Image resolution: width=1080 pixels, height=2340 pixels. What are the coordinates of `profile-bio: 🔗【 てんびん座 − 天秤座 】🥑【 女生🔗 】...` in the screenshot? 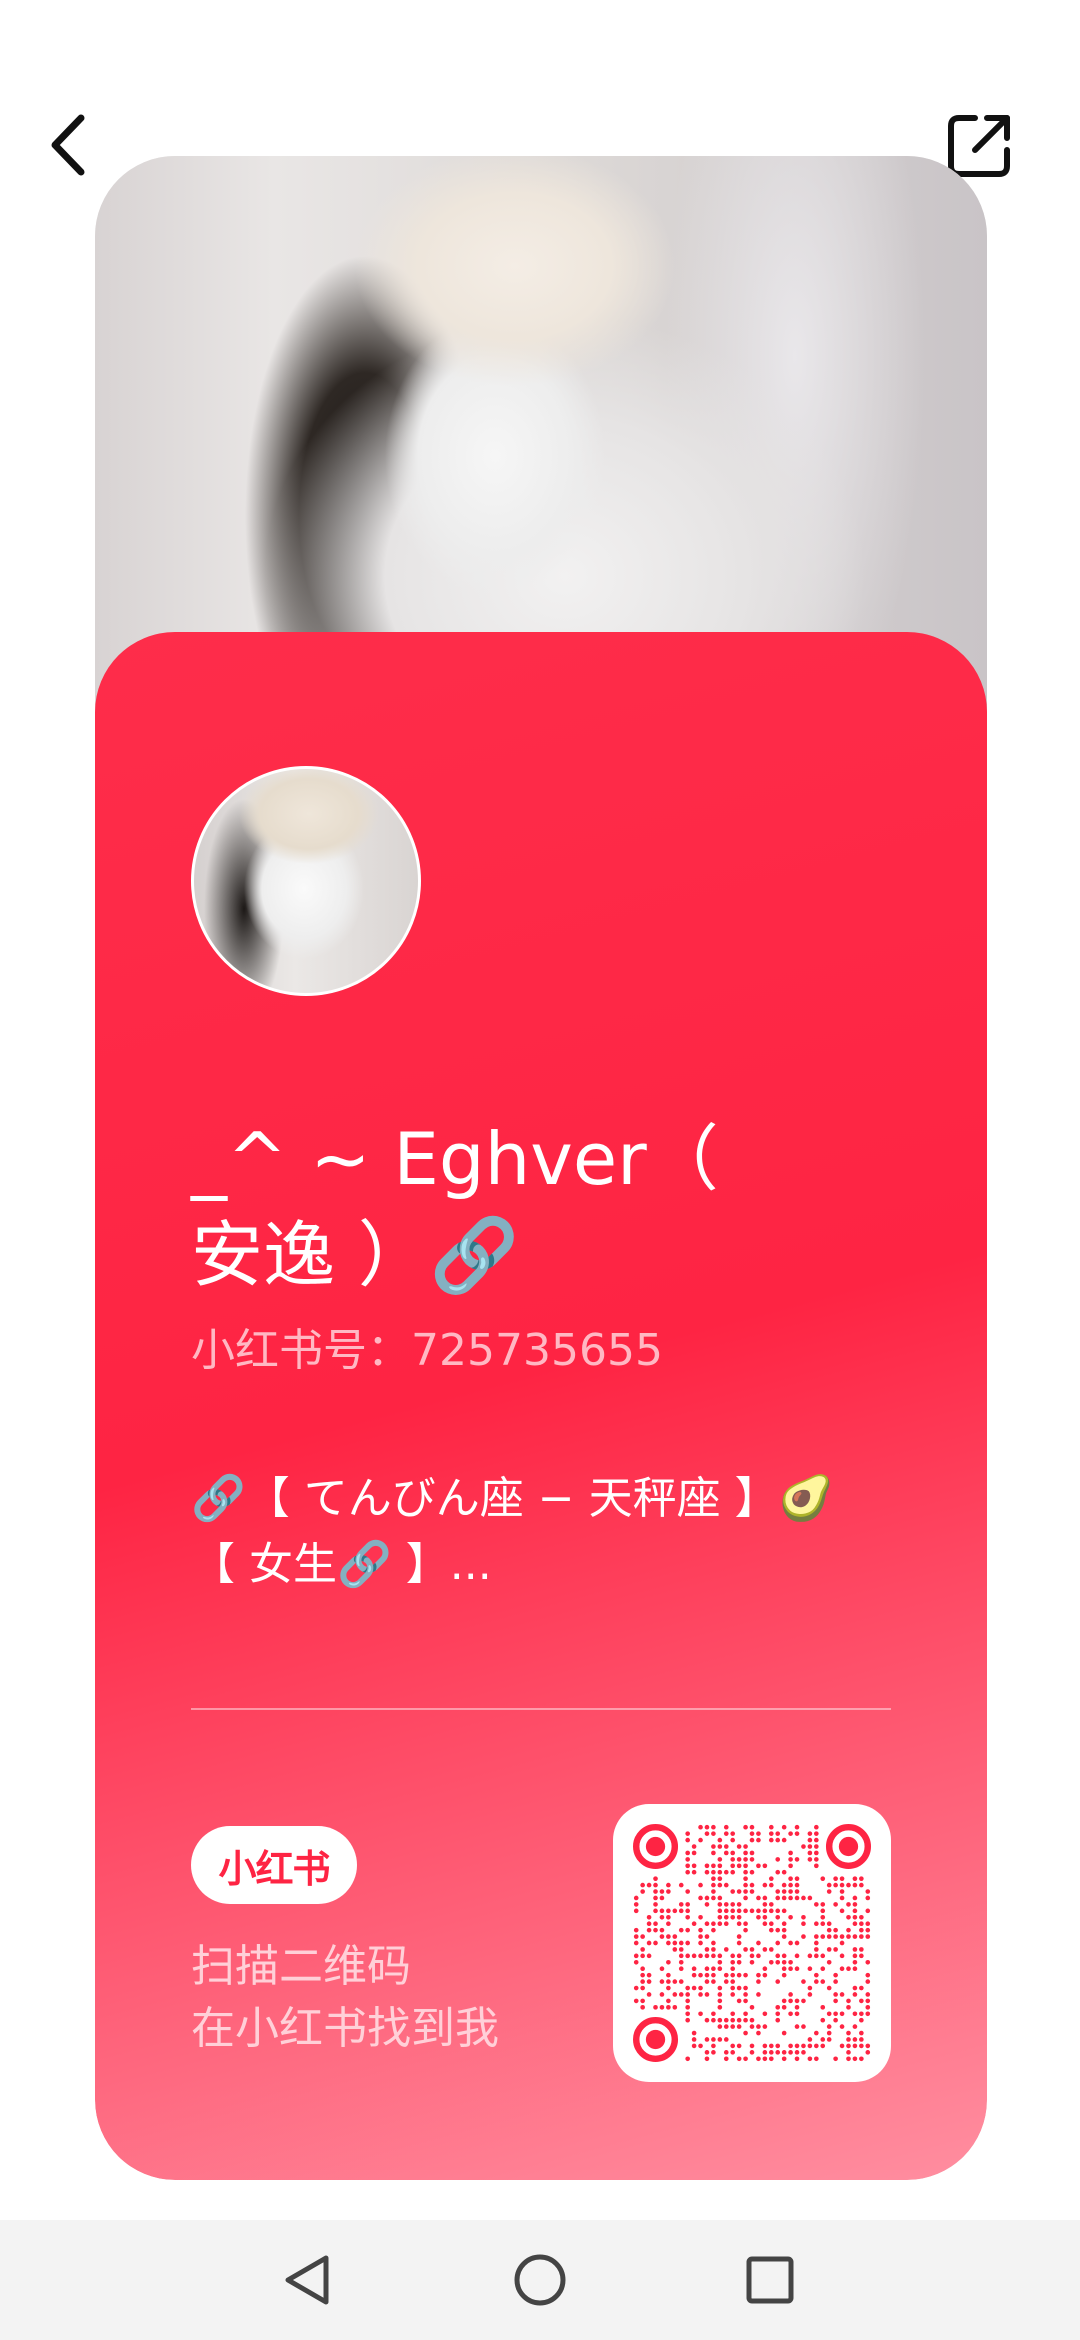 It's located at (512, 1531).